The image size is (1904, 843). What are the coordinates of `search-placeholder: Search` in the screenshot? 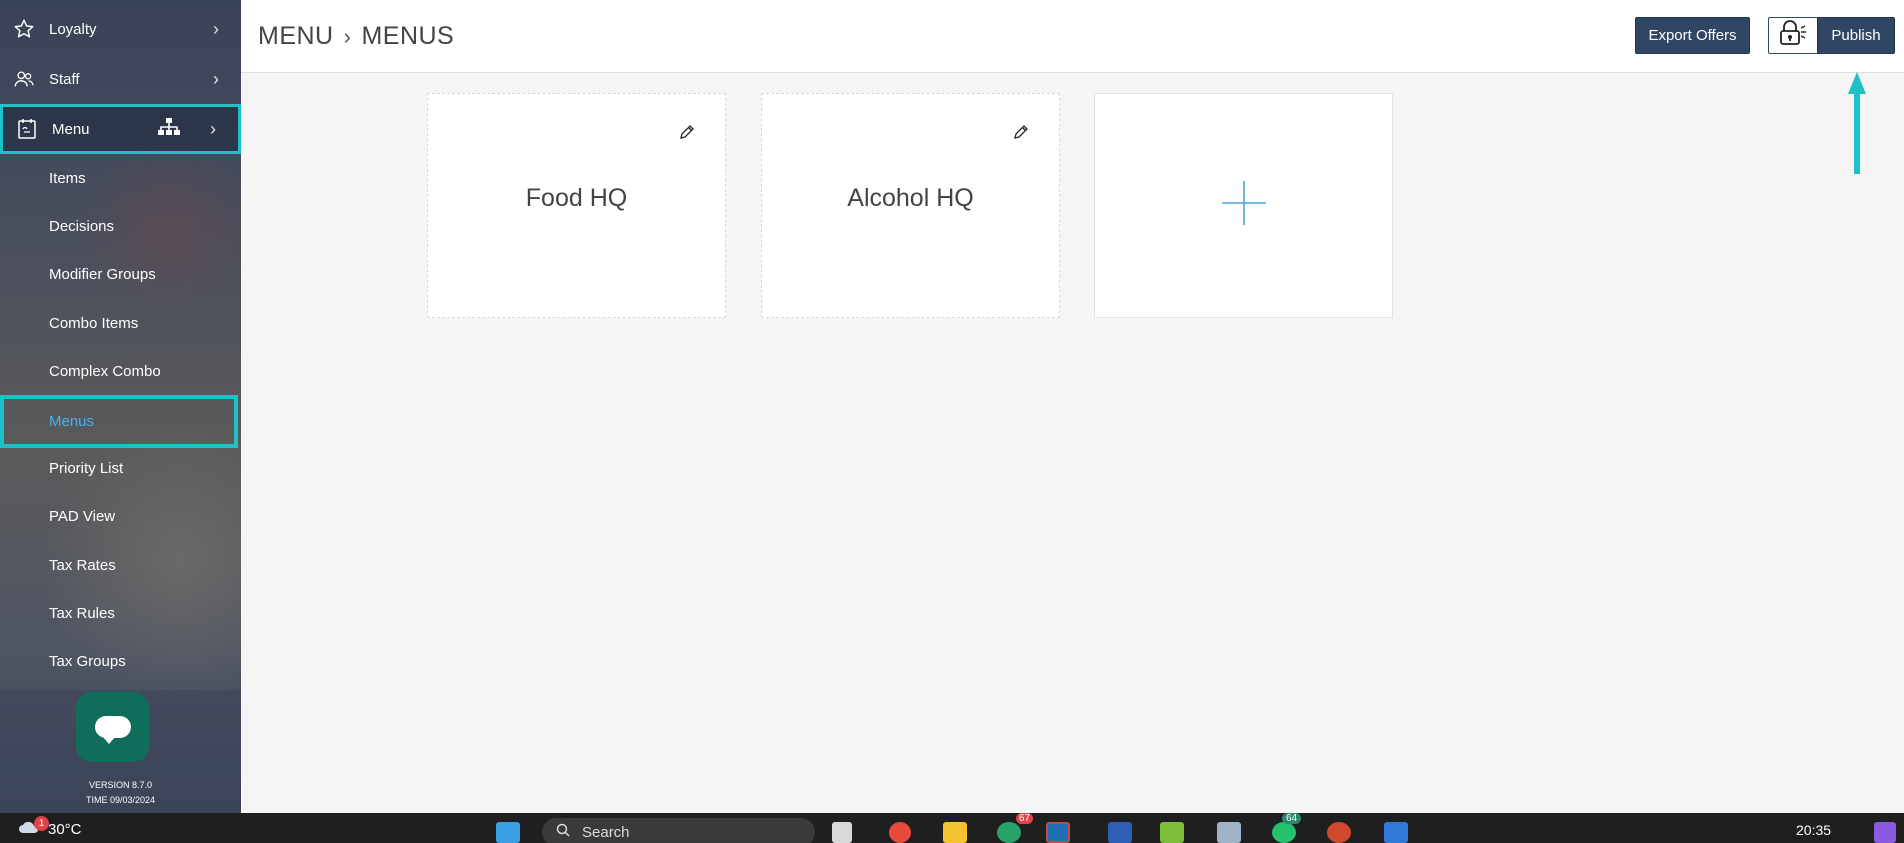 It's located at (606, 832).